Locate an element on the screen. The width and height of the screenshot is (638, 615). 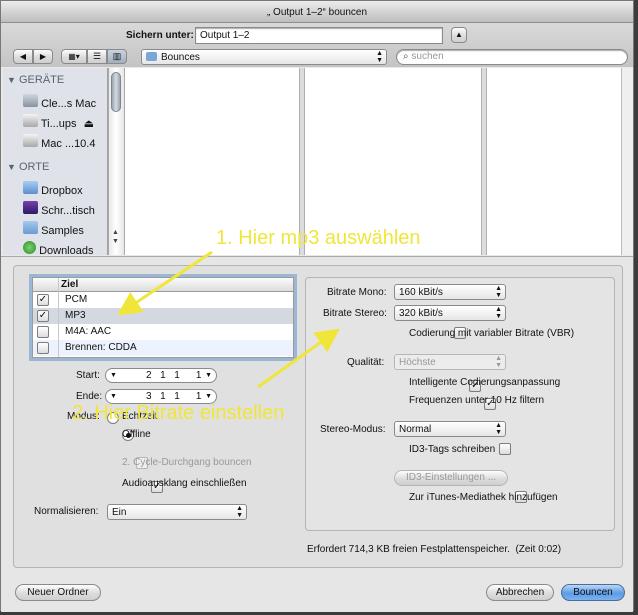
annotation-step-2: 2. Hier Bitrate einstellen is located at coordinates (178, 413).